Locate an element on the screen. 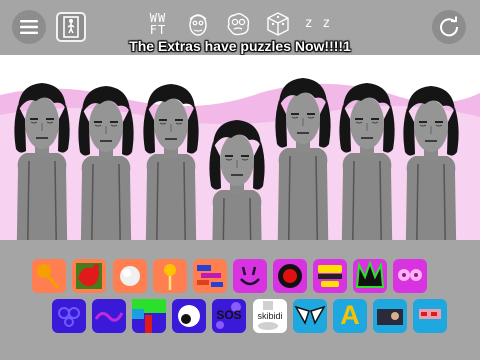 This screenshot has height=360, width=480. reset-icon is located at coordinates (449, 26).